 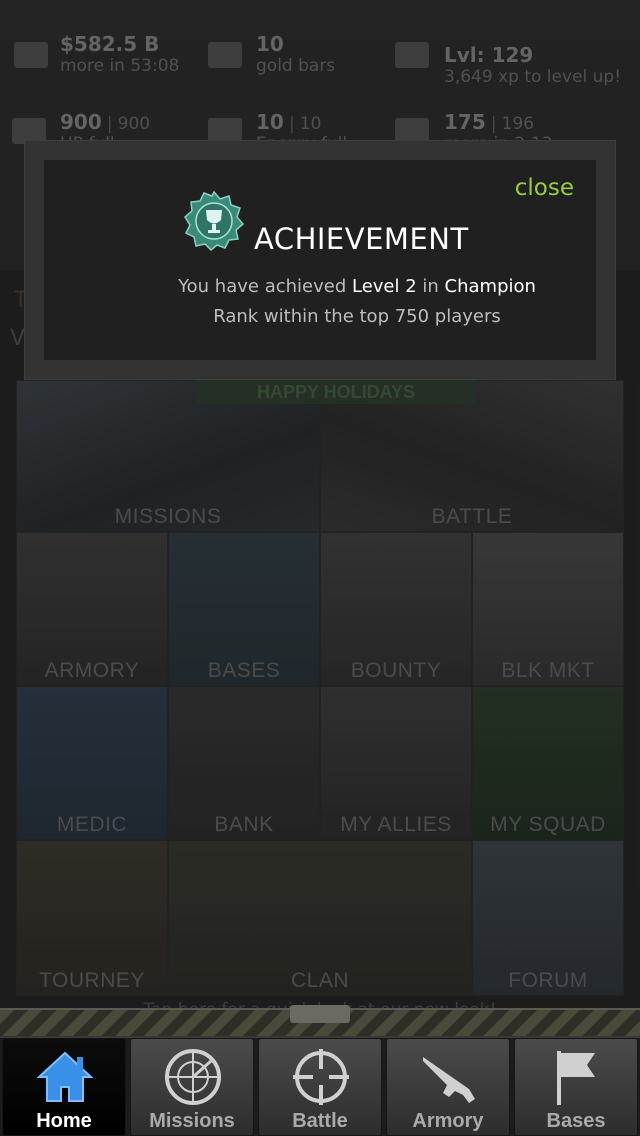 What do you see at coordinates (430, 286) in the screenshot?
I see `message-mid: in` at bounding box center [430, 286].